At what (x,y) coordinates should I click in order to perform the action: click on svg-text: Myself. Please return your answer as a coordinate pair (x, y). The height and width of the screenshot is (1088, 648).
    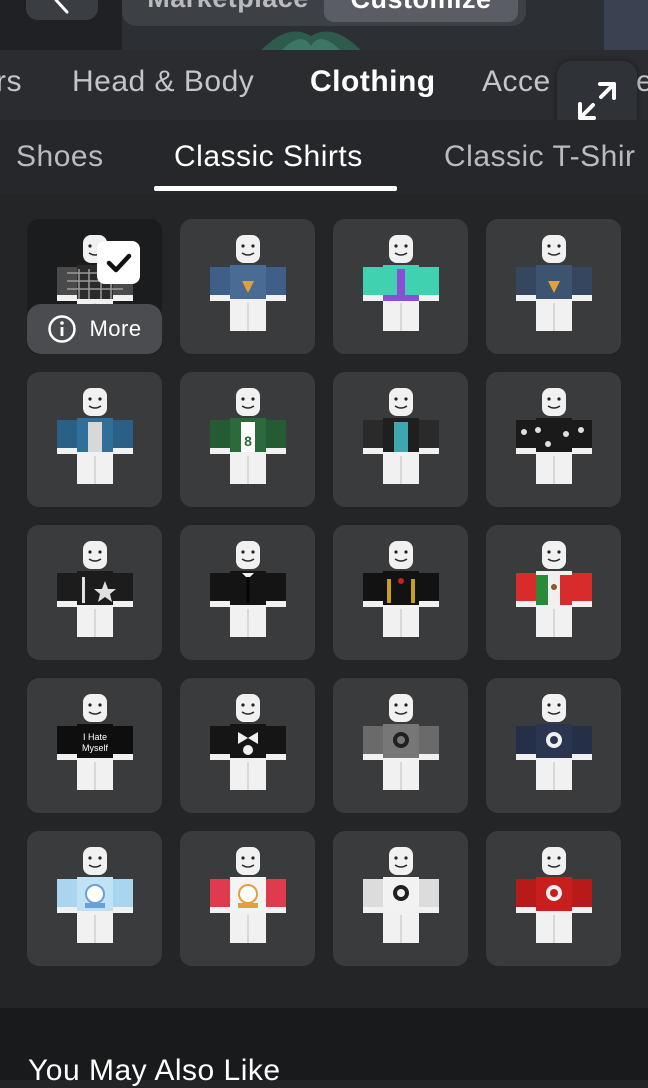
    Looking at the image, I should click on (95, 748).